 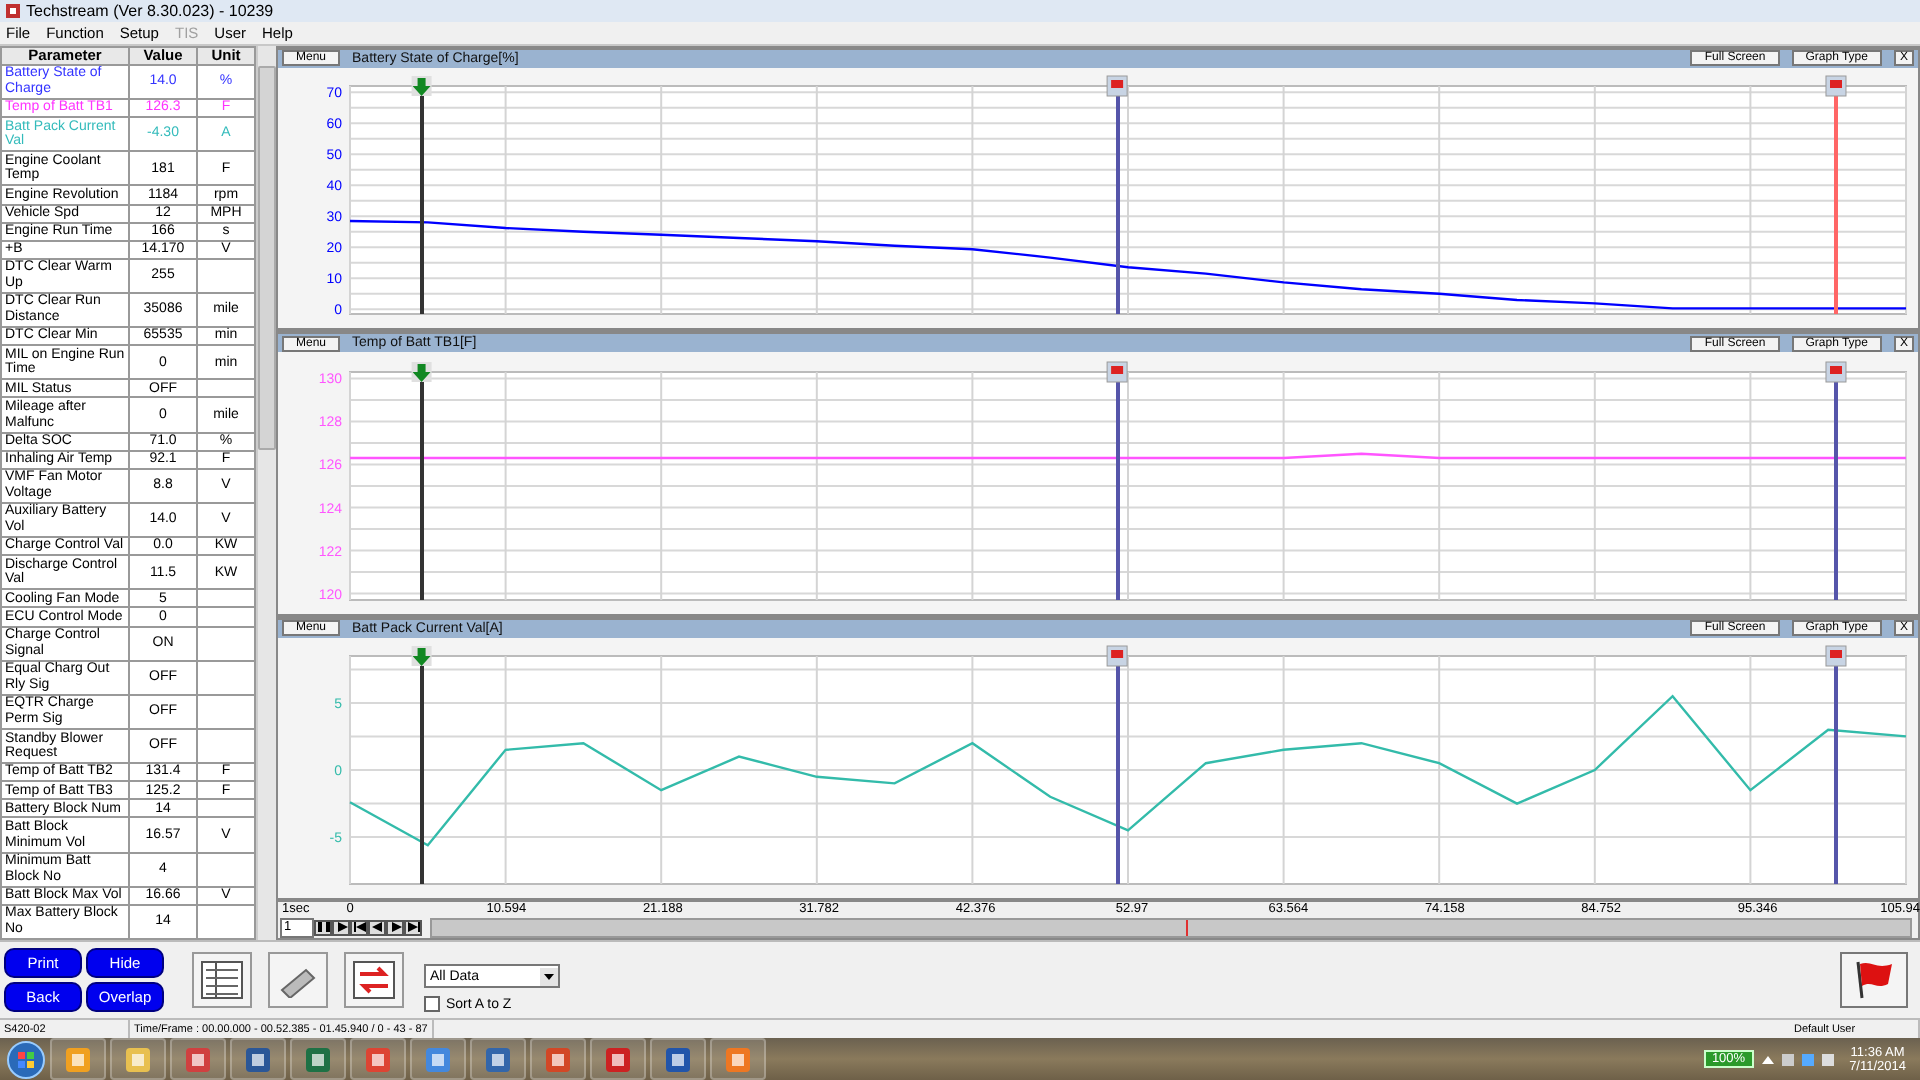 I want to click on time-slider, so click(x=1171, y=927).